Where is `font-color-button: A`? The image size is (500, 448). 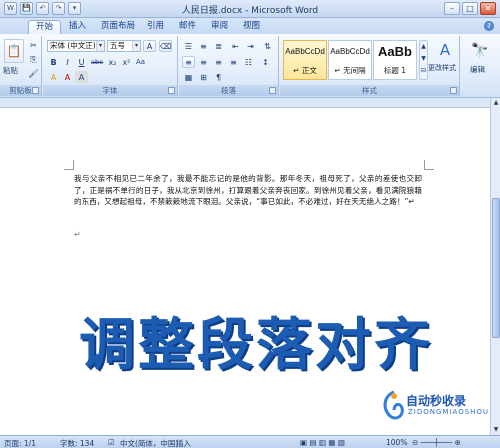 font-color-button: A is located at coordinates (67, 77).